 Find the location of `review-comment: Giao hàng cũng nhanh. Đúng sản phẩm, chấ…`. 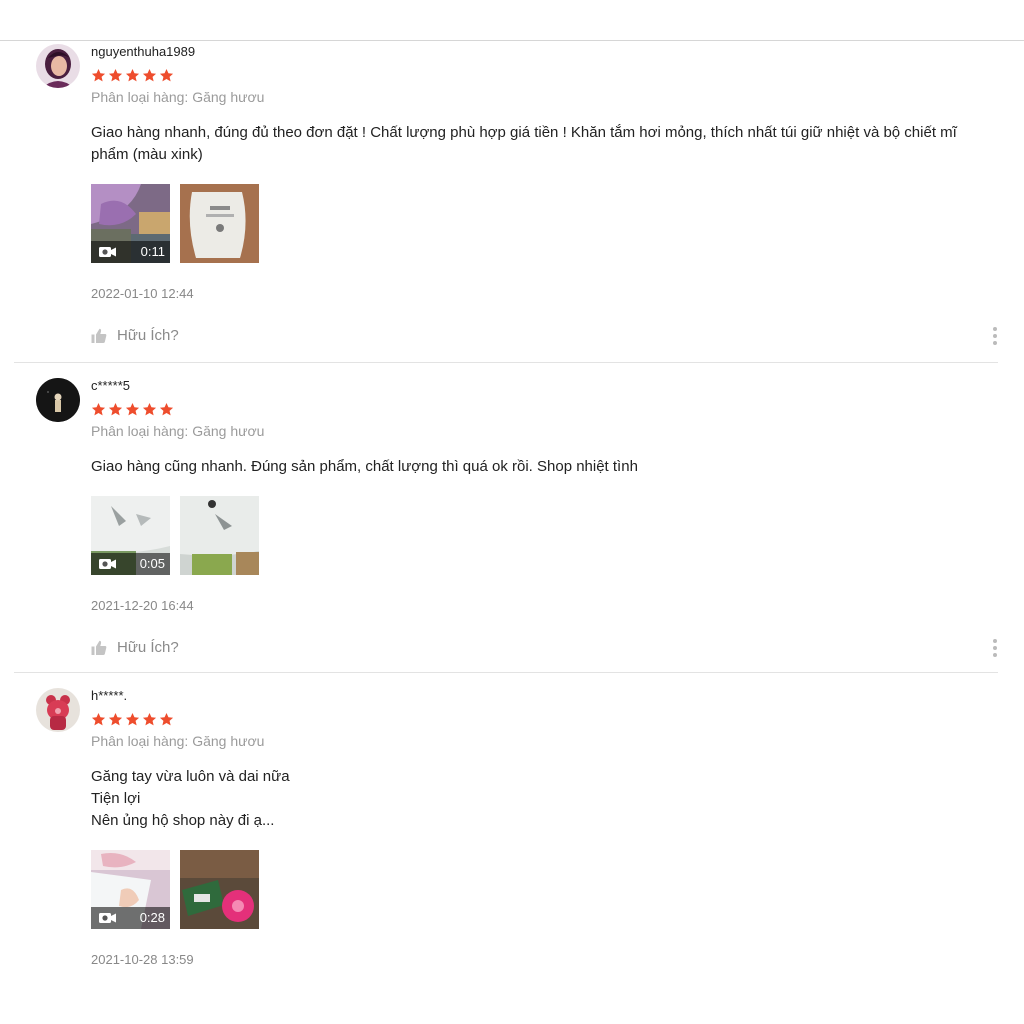

review-comment: Giao hàng cũng nhanh. Đúng sản phẩm, chấ… is located at coordinates (541, 467).